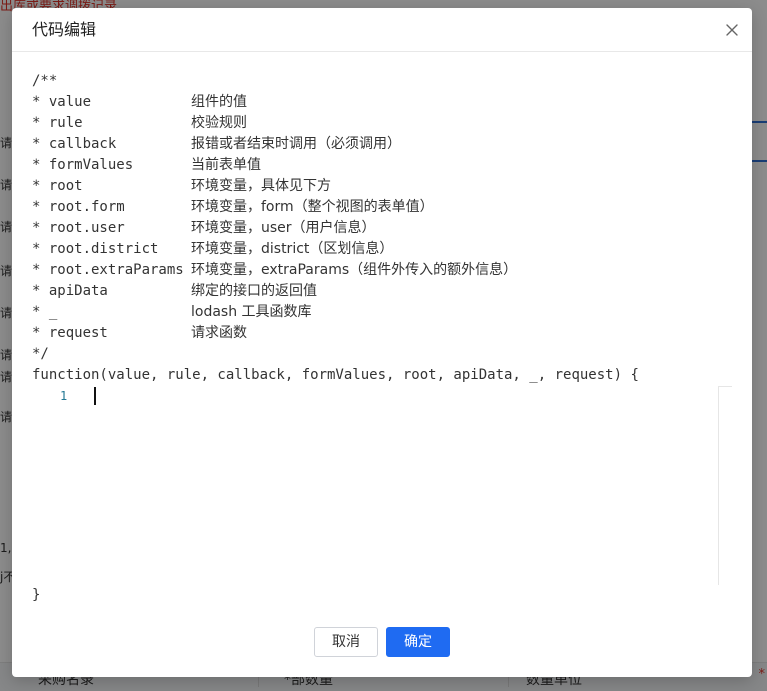 This screenshot has height=691, width=767. Describe the element at coordinates (57, 186) in the screenshot. I see `doc-param-name: * root` at that location.